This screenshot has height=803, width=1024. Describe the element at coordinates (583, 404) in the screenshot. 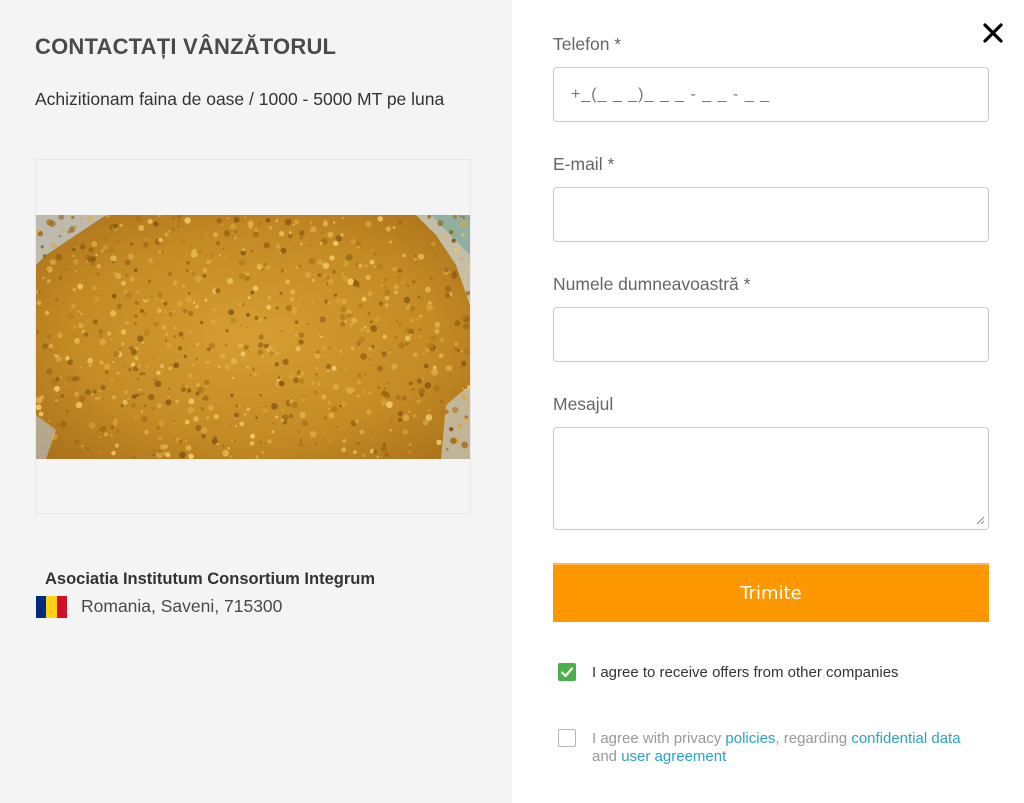

I see `message-label: Mesajul` at that location.